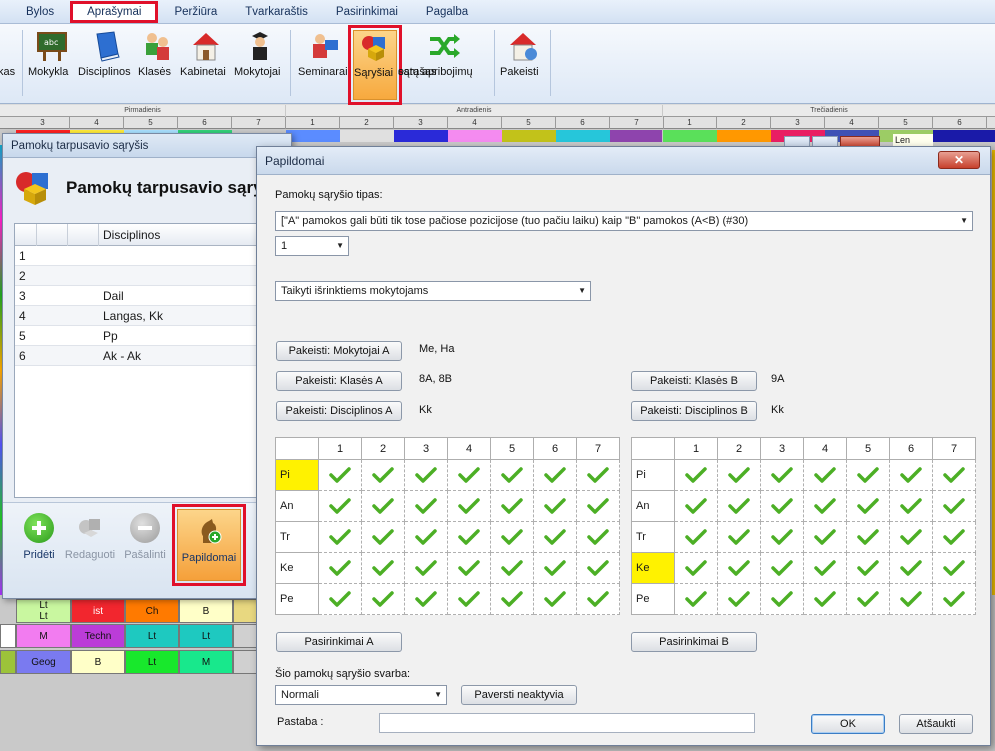 Image resolution: width=995 pixels, height=751 pixels. Describe the element at coordinates (98, 636) in the screenshot. I see `timetable-cell: Techn` at that location.